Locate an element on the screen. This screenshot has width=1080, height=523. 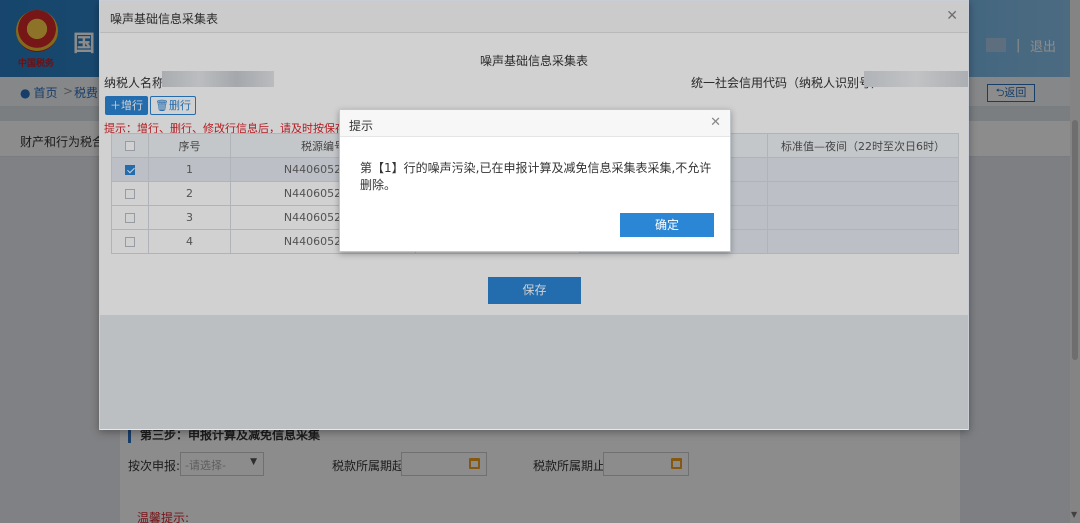
close-icon: ✕ is located at coordinates (715, 122).